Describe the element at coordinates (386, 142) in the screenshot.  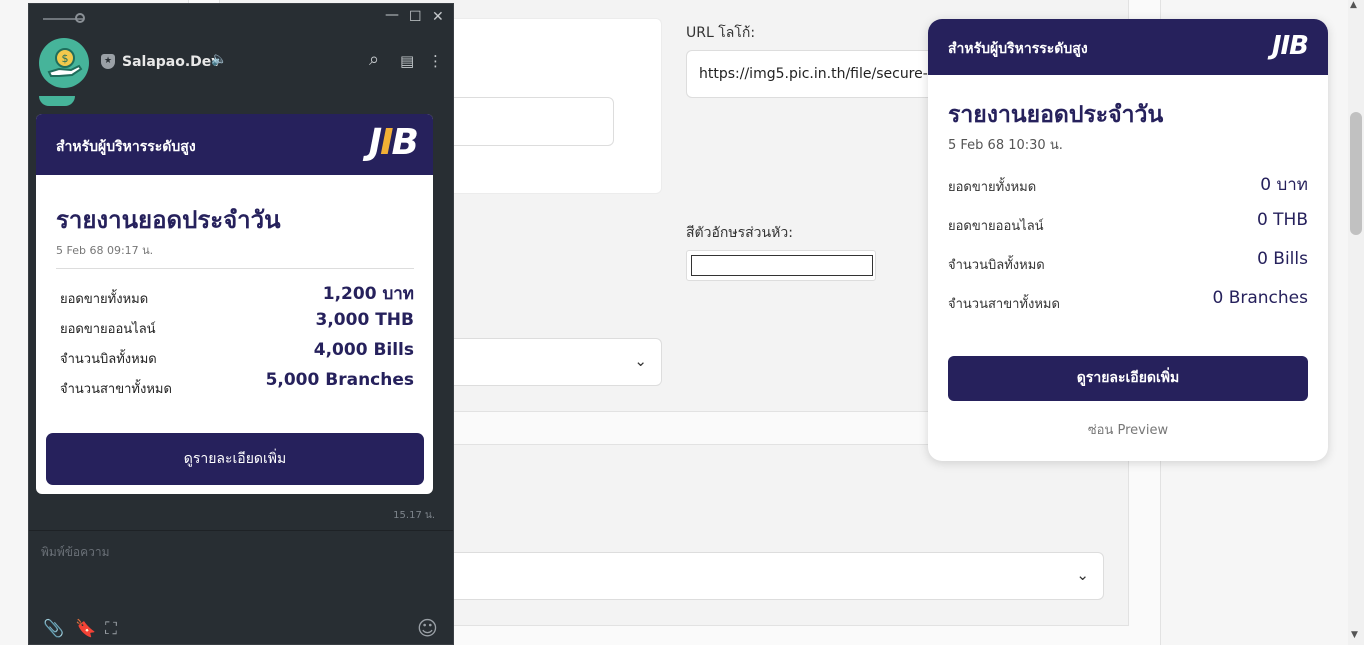
I see `jib-logo-i: I` at that location.